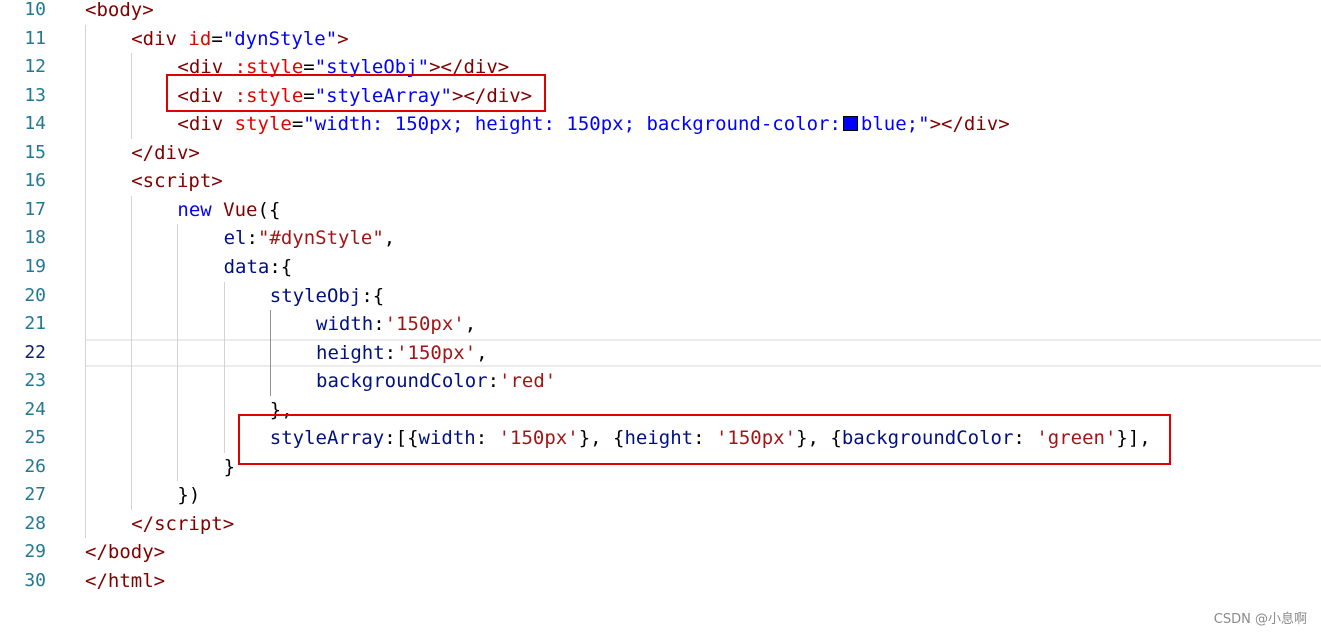 Image resolution: width=1321 pixels, height=635 pixels. Describe the element at coordinates (660, 296) in the screenshot. I see `code-line: 20 styleObj:{` at that location.